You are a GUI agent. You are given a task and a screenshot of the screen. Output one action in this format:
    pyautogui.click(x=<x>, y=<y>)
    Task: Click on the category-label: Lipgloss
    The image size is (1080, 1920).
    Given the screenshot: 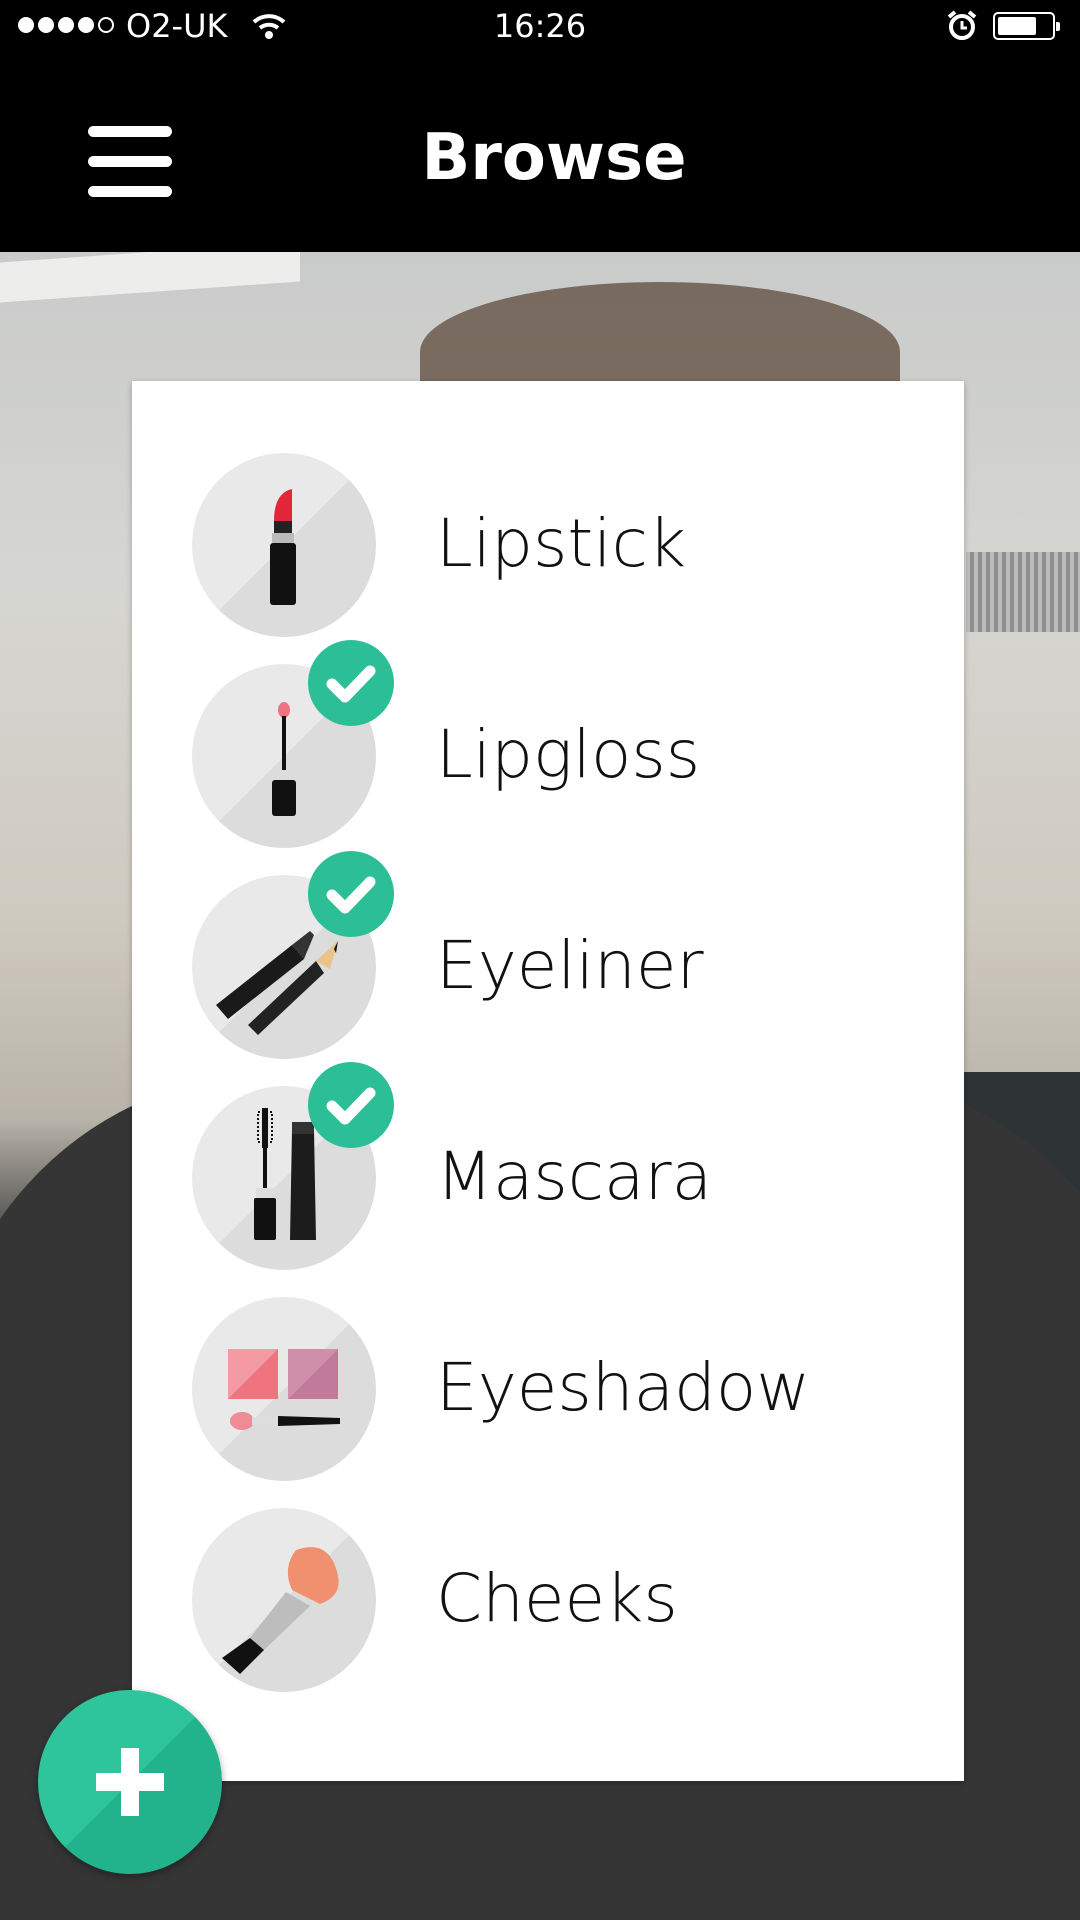 What is the action you would take?
    pyautogui.click(x=568, y=754)
    